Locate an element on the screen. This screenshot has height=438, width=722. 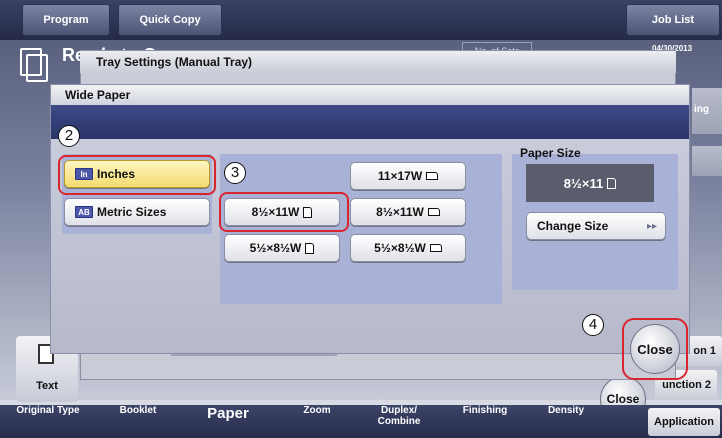
tab-job-list: Job List is located at coordinates (673, 20).